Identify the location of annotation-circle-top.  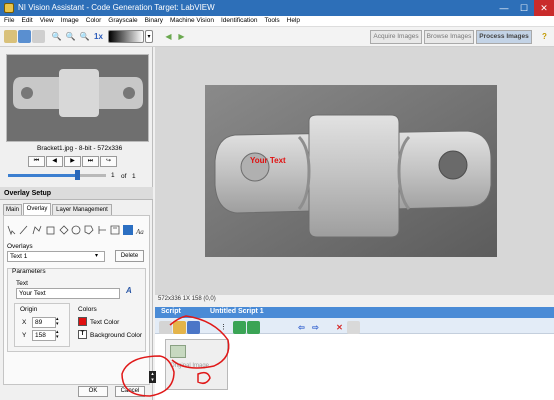
(199, 342).